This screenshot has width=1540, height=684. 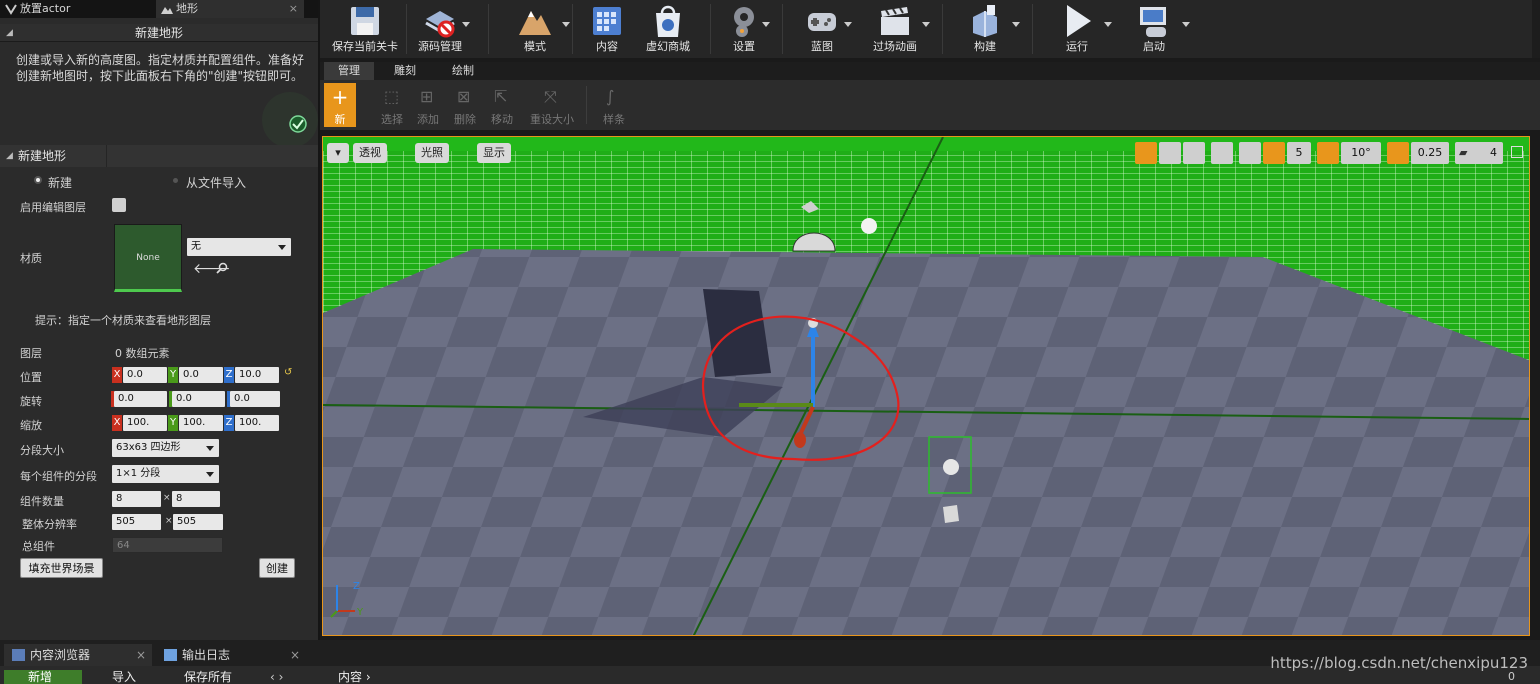 What do you see at coordinates (198, 399) in the screenshot?
I see `rotation-y-field: 0.0` at bounding box center [198, 399].